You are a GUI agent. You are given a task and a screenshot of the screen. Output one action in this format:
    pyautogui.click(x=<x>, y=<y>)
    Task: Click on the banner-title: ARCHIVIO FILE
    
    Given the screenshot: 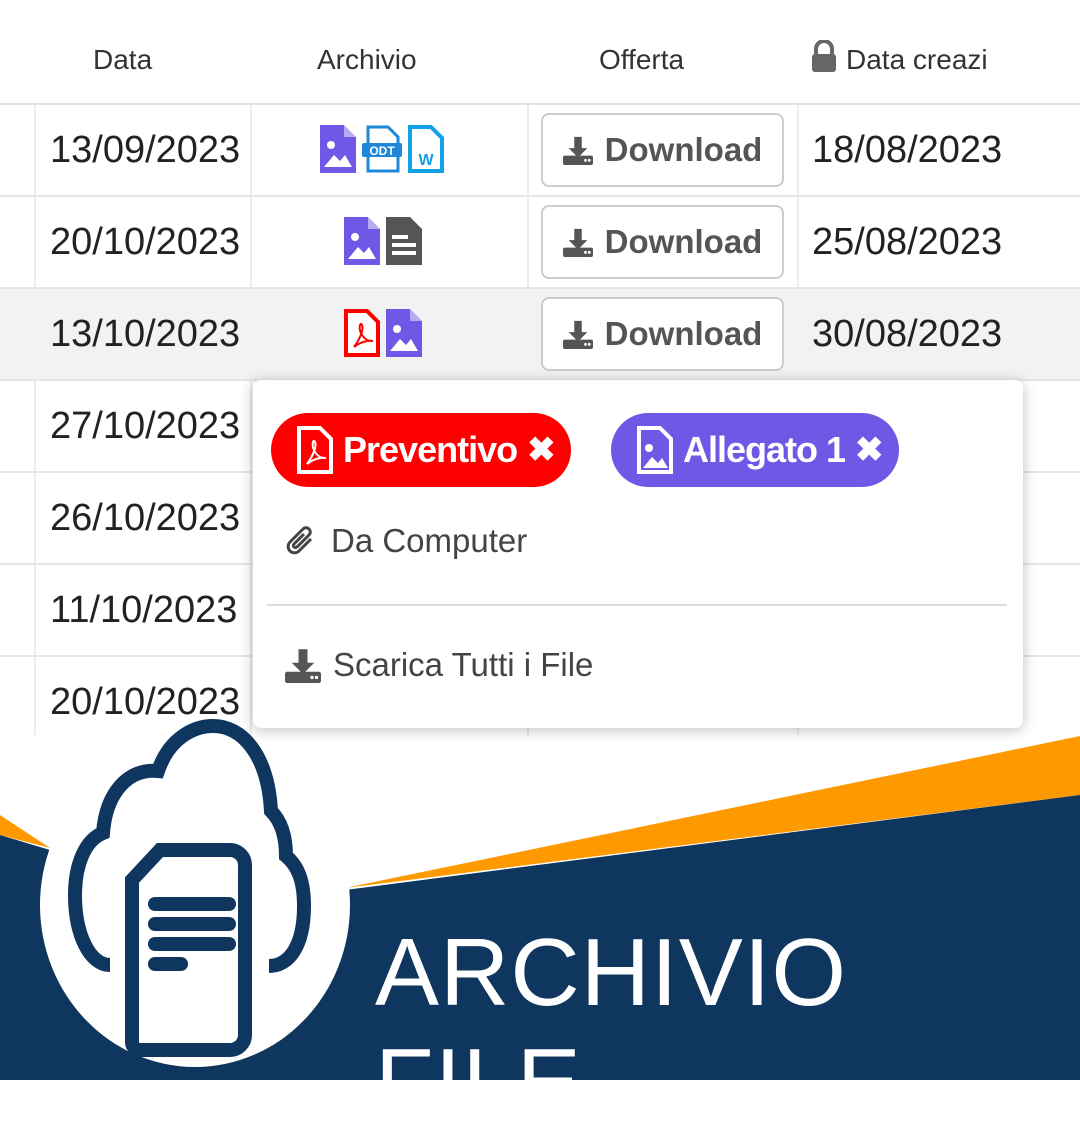 What is the action you would take?
    pyautogui.click(x=611, y=1027)
    